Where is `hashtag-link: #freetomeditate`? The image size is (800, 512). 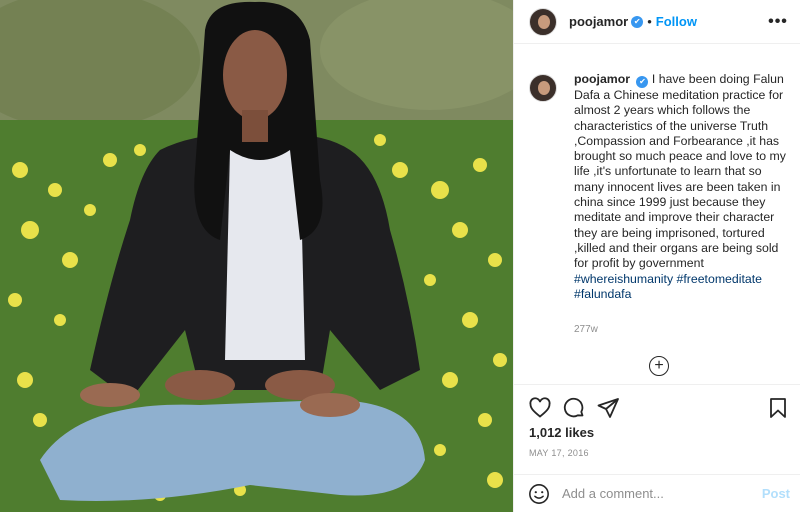
hashtag-link: #freetomeditate is located at coordinates (719, 279).